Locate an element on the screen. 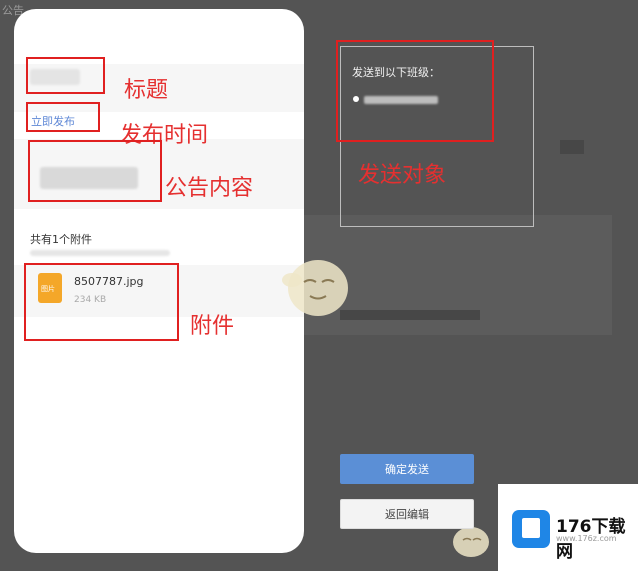 The height and width of the screenshot is (571, 638). annotation-label-content: 公告内容 is located at coordinates (209, 188).